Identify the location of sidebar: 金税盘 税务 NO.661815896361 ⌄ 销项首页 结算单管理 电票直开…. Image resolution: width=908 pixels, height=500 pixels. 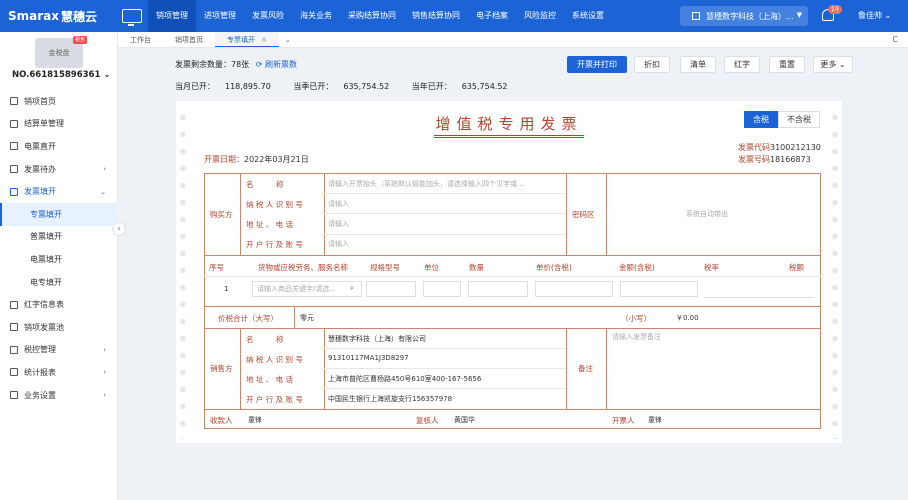
(59, 266).